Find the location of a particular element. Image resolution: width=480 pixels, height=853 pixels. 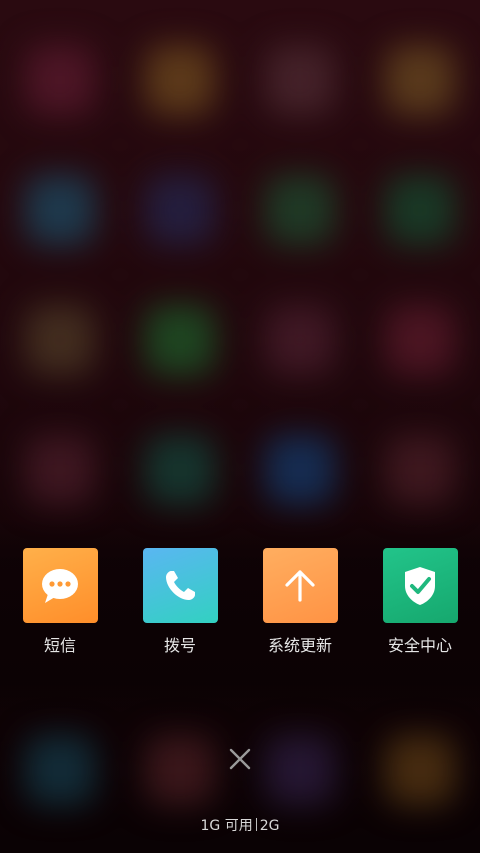

message-bubble-icon is located at coordinates (60, 585).